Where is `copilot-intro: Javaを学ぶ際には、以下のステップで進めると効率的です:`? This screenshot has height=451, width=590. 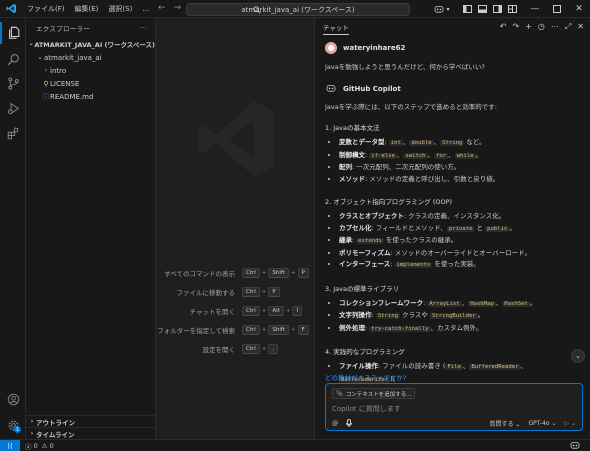
copilot-intro: Javaを学ぶ際には、以下のステップで進めると効率的です: is located at coordinates (411, 107).